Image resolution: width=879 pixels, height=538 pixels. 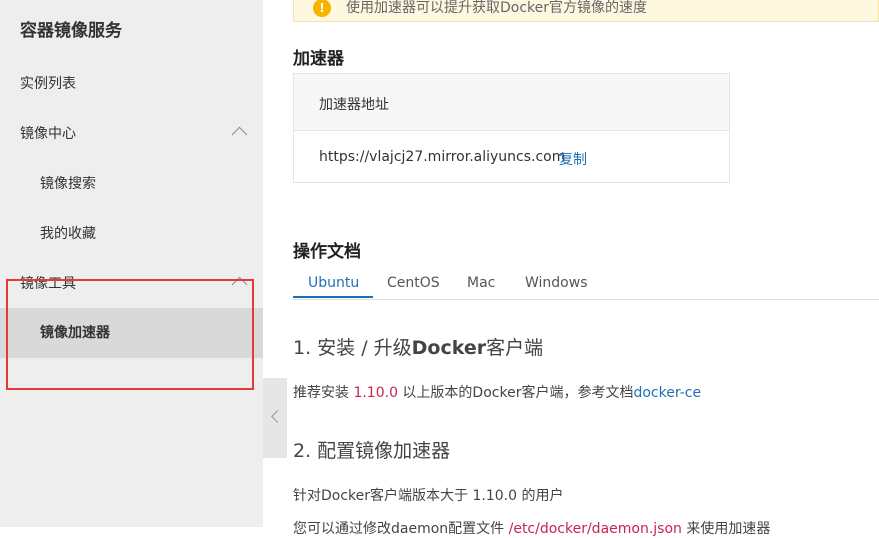 What do you see at coordinates (428, 496) in the screenshot?
I see `step2-text: 针对Docker客户端版本大于 1.10.0 的用户` at bounding box center [428, 496].